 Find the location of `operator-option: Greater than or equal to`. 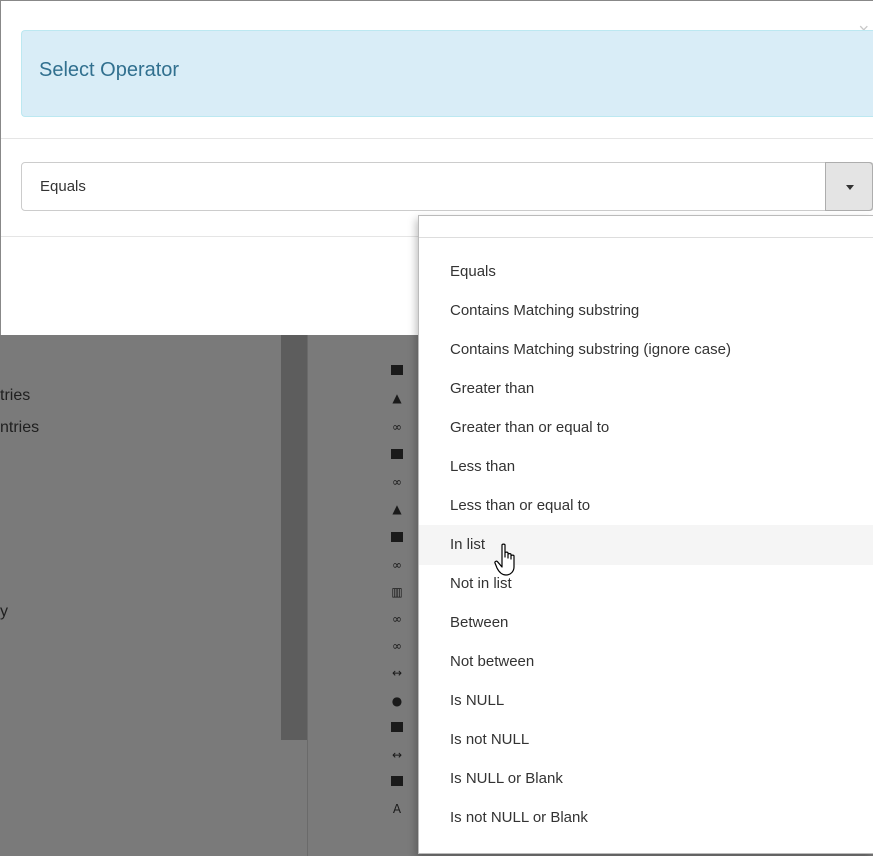

operator-option: Greater than or equal to is located at coordinates (646, 428).